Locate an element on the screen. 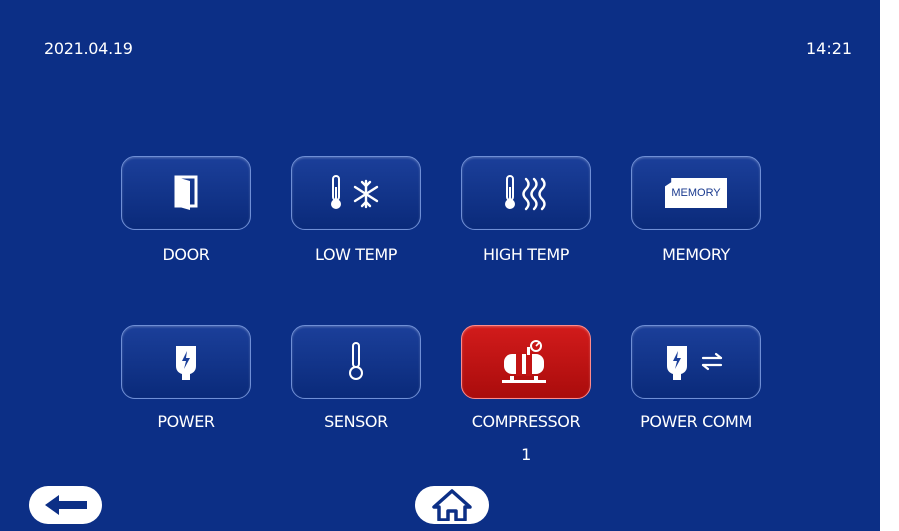 This screenshot has width=899, height=531. sensor-button is located at coordinates (356, 362).